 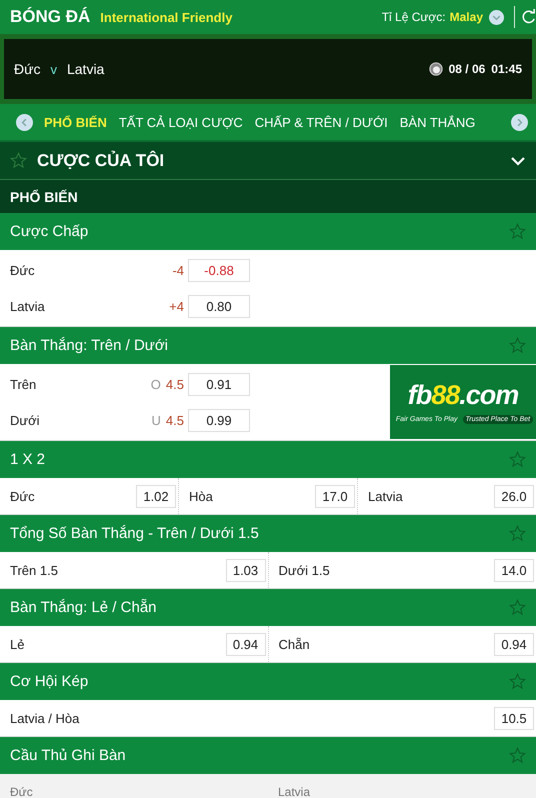 What do you see at coordinates (68, 755) in the screenshot?
I see `market-title: Cầu Thủ Ghi Bàn` at bounding box center [68, 755].